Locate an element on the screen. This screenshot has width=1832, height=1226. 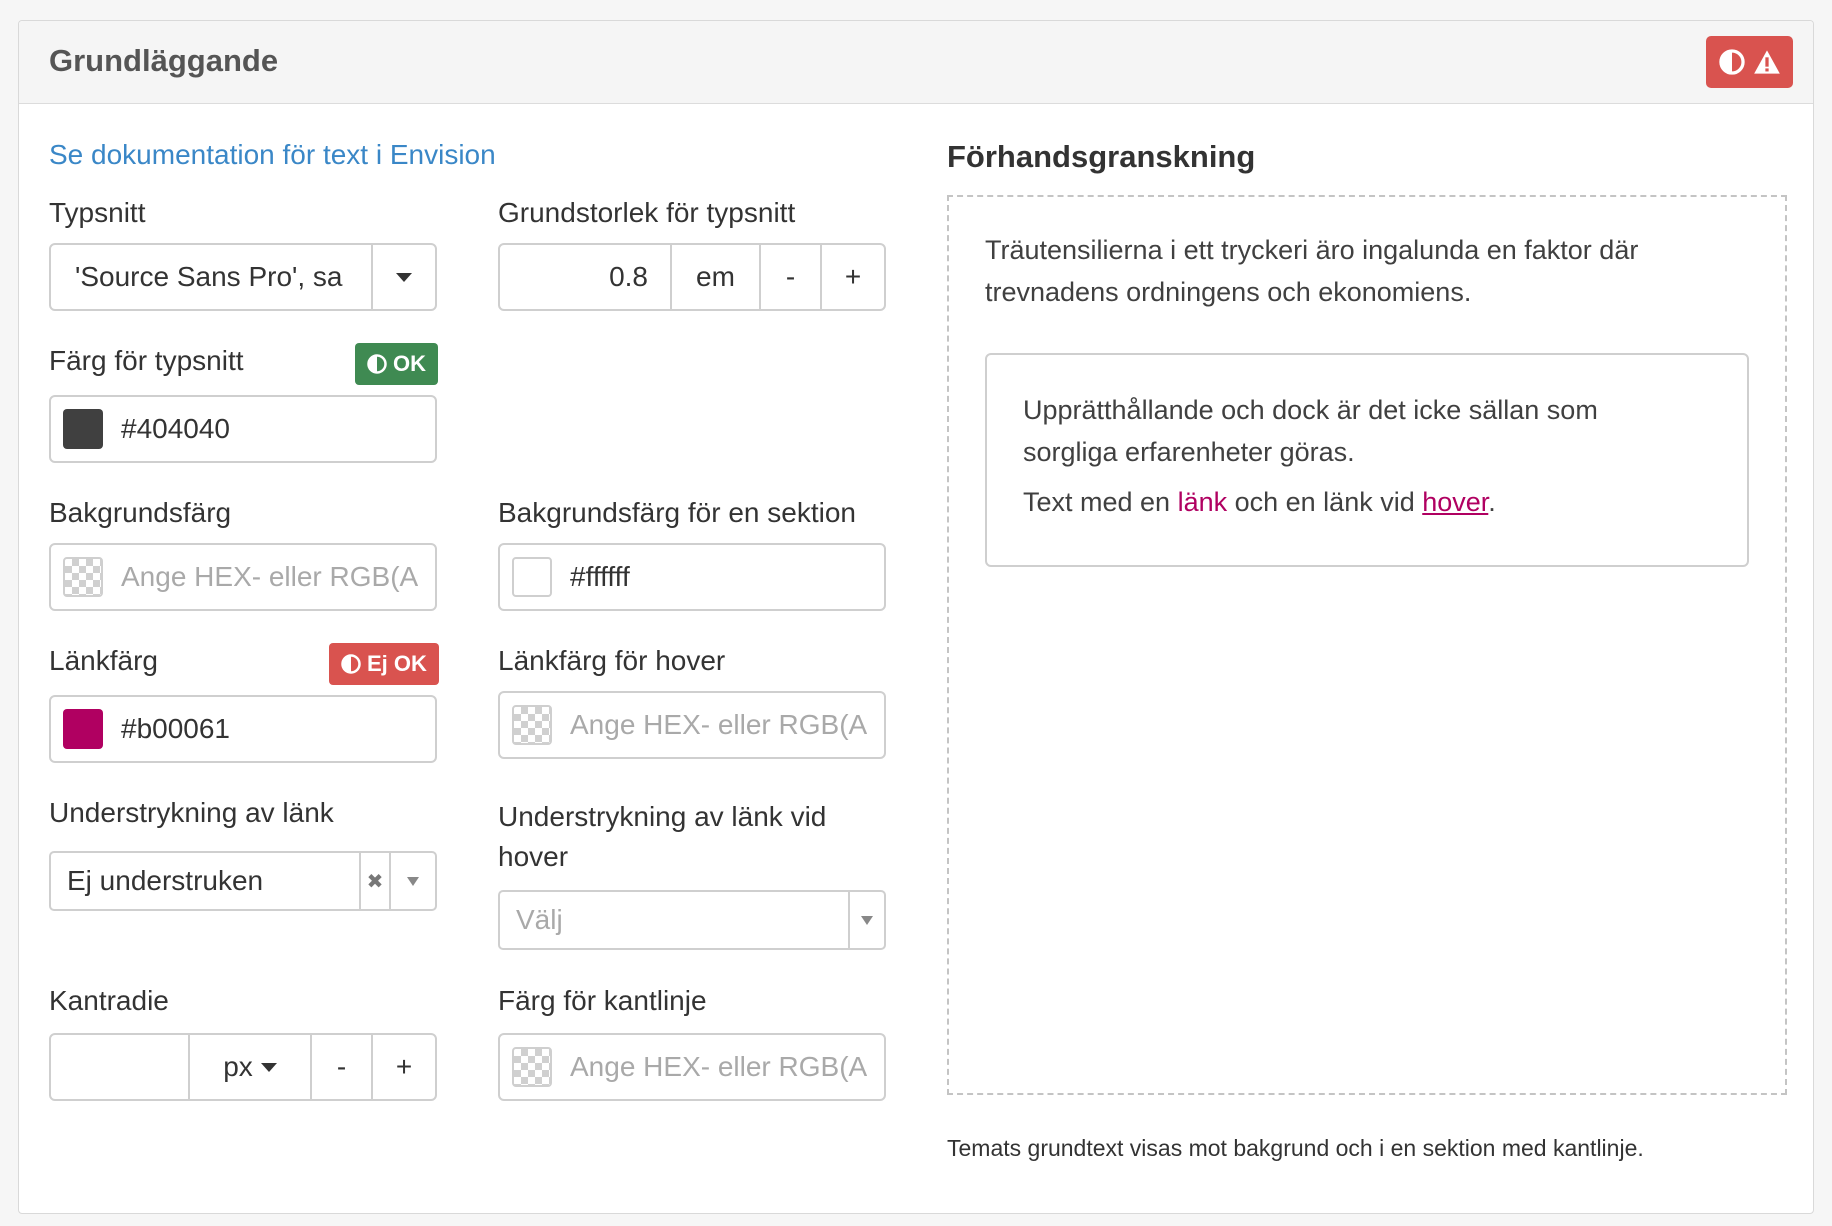
background-color-placeholder: Ange HEX- eller RGB(A is located at coordinates (270, 576).